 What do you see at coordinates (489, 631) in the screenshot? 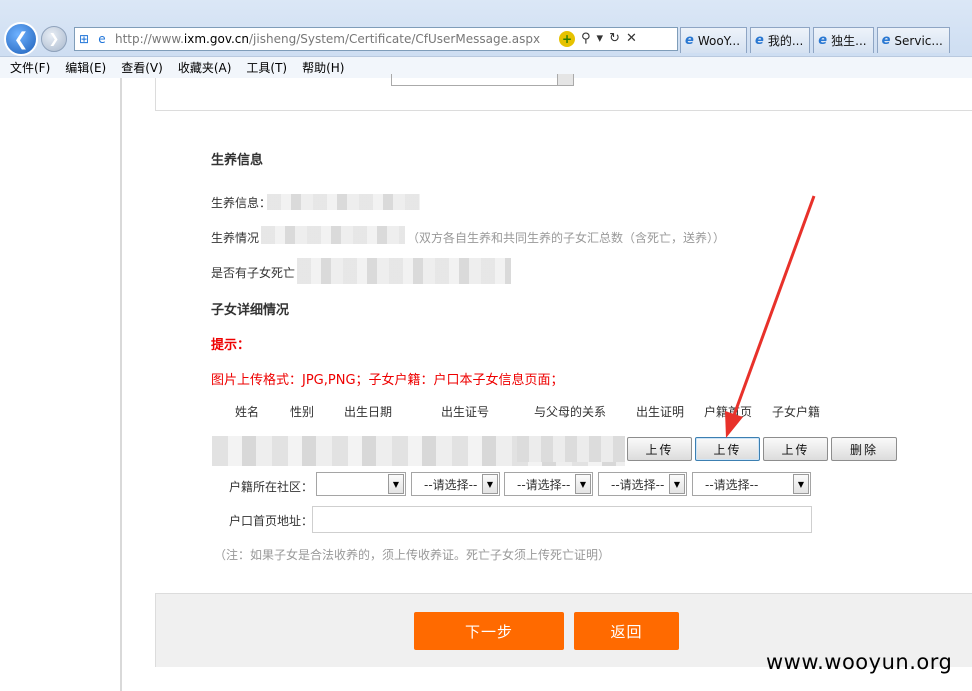
I see `next-step-button: 下一步` at bounding box center [489, 631].